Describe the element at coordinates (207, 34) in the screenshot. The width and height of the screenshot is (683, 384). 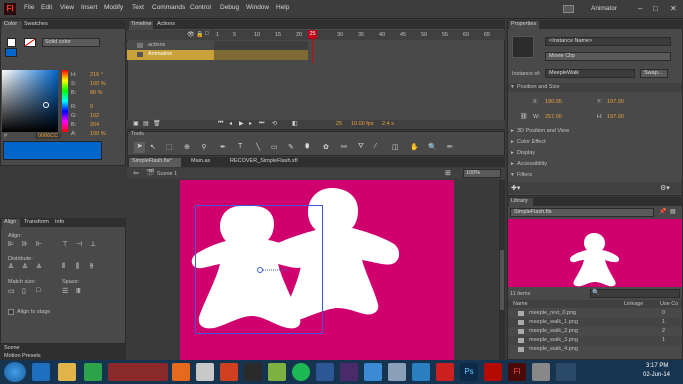
I see `outline-icon: □` at that location.